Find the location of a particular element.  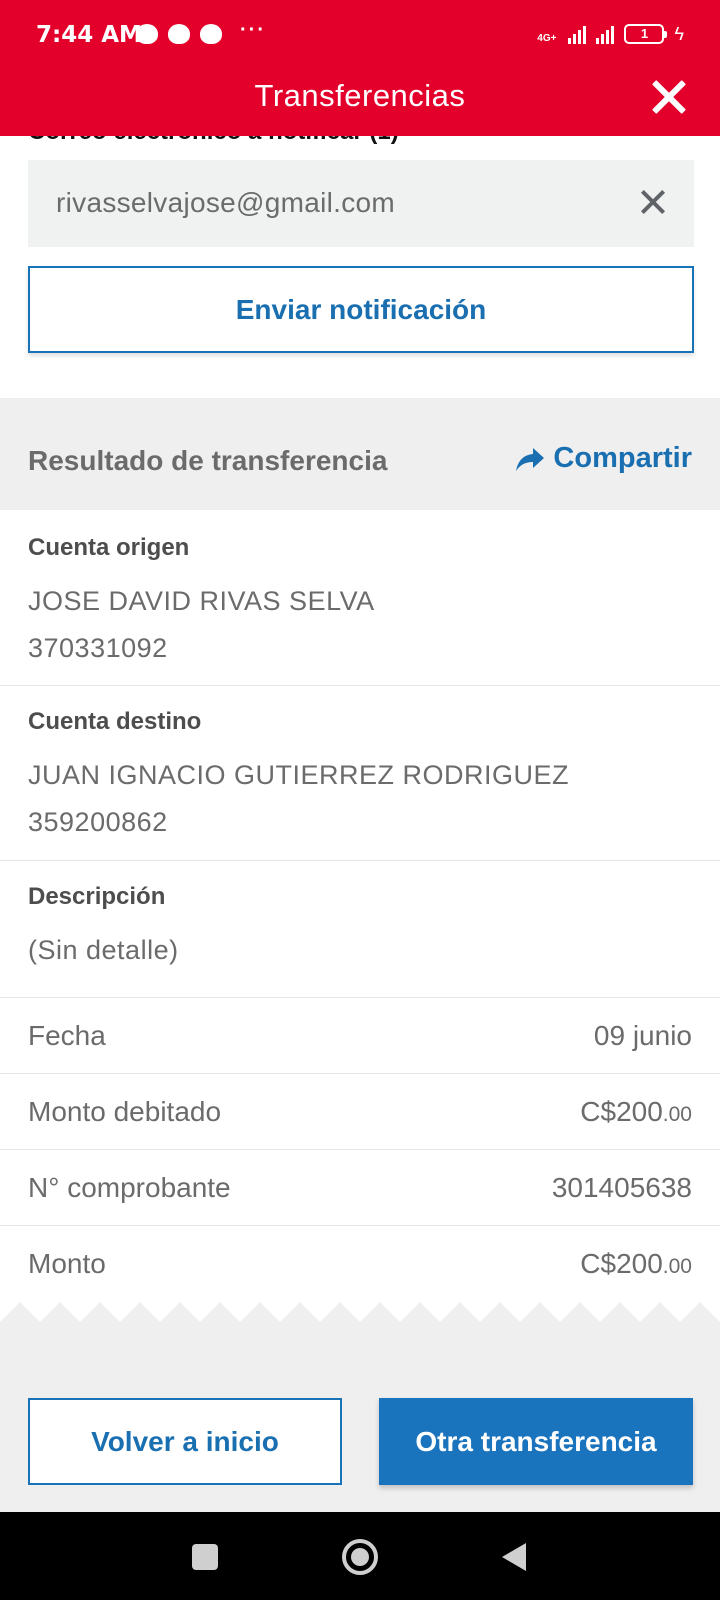

home-icon is located at coordinates (360, 1557).